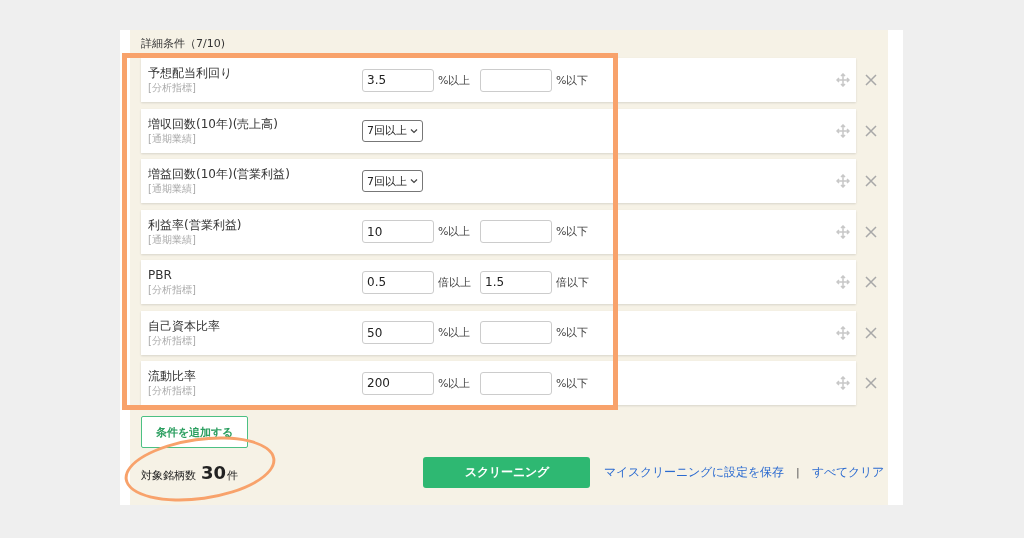  Describe the element at coordinates (183, 44) in the screenshot. I see `section-title: 詳細条件（7/10)` at that location.